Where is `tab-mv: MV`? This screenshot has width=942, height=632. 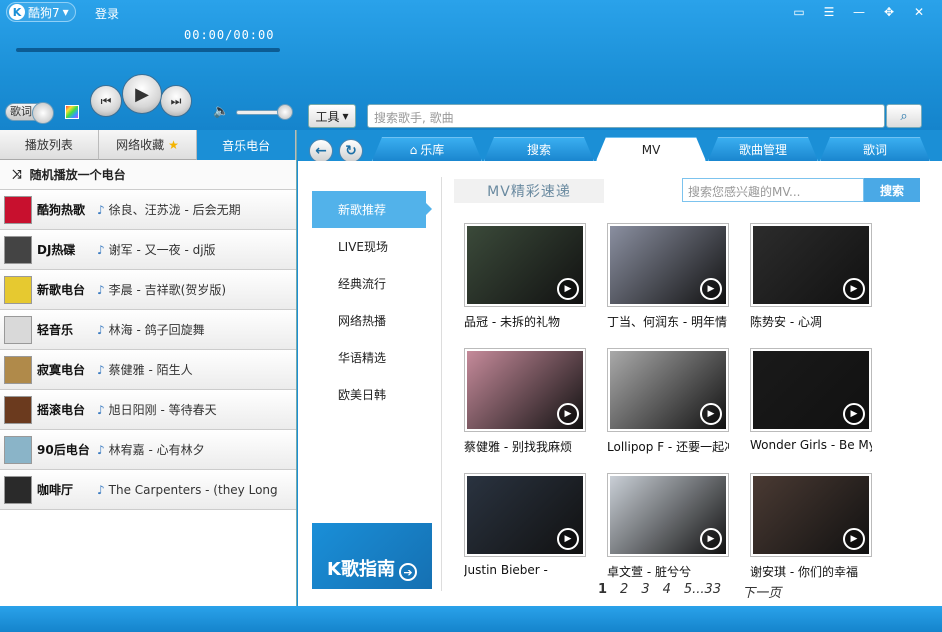 tab-mv: MV is located at coordinates (651, 149).